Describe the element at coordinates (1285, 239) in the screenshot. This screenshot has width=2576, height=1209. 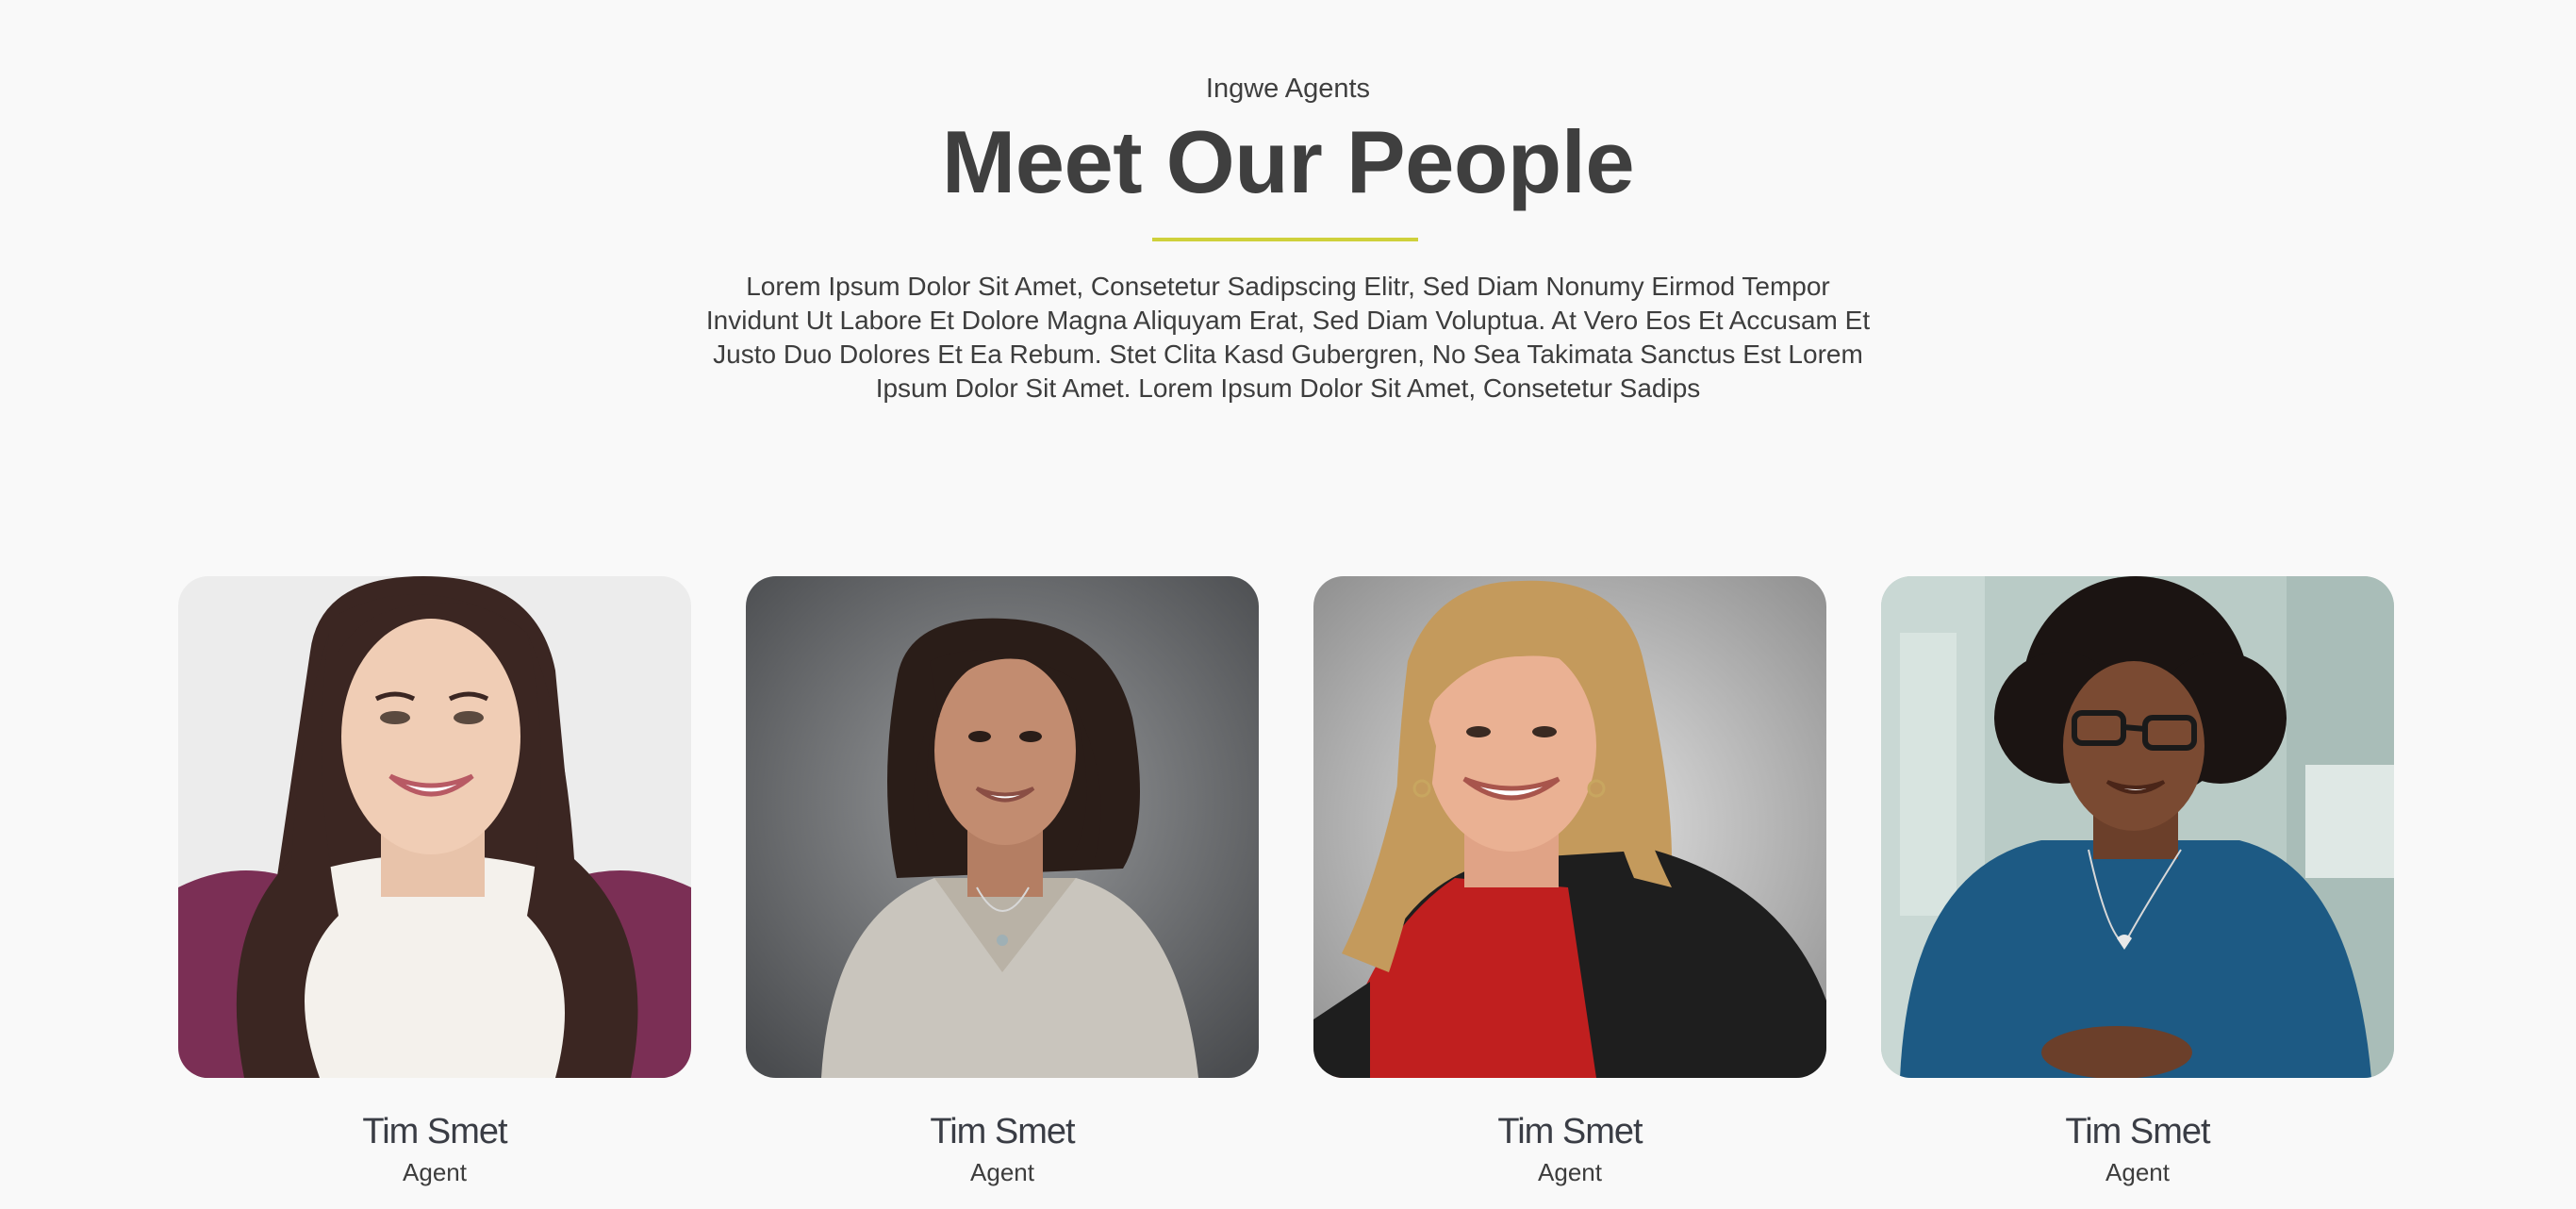
I see `title-divider` at that location.